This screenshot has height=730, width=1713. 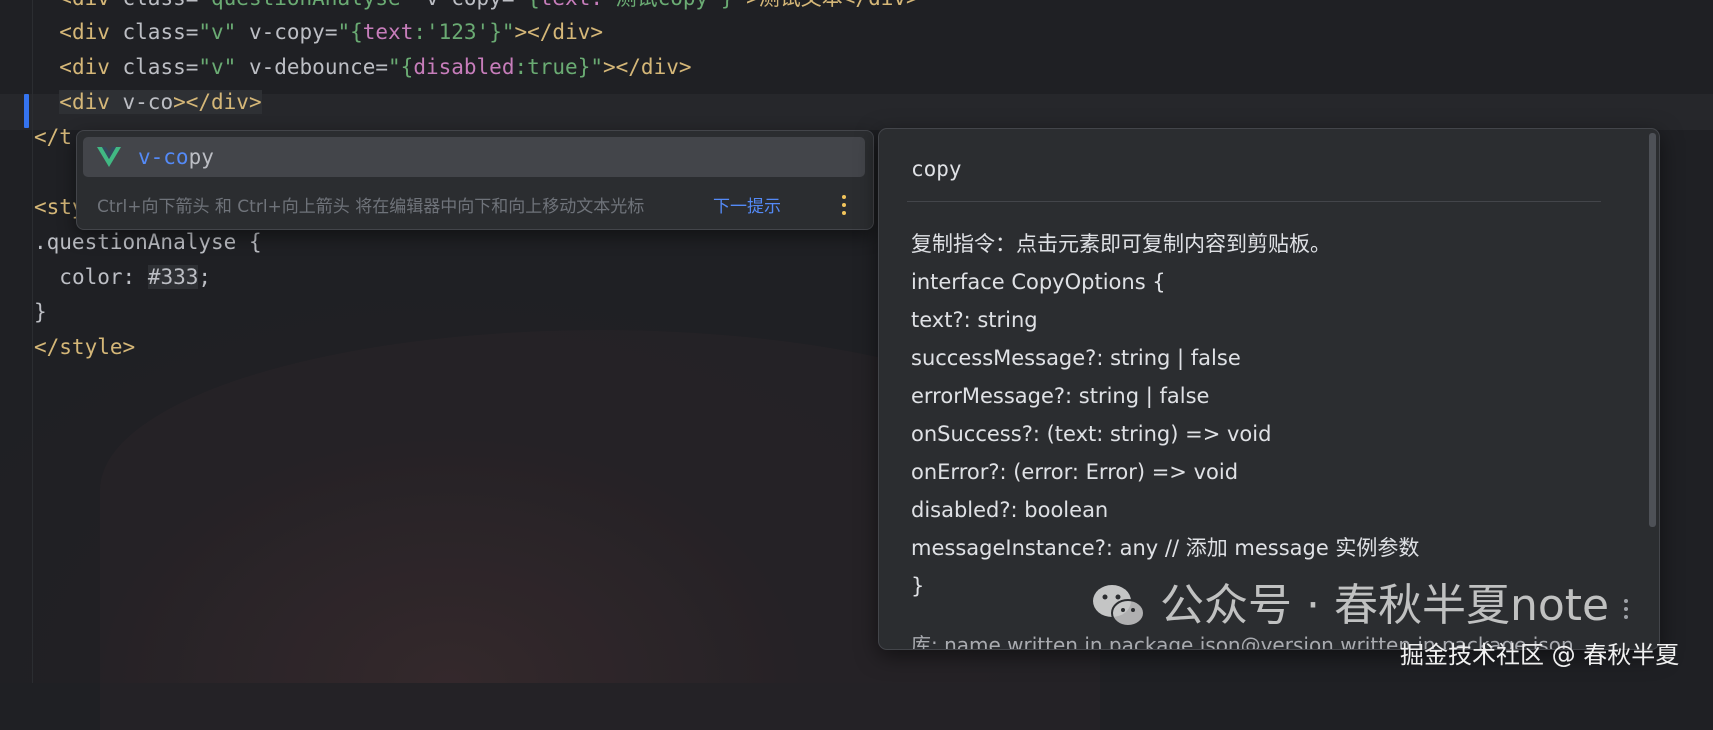 I want to click on code-token: ;, so click(x=205, y=277).